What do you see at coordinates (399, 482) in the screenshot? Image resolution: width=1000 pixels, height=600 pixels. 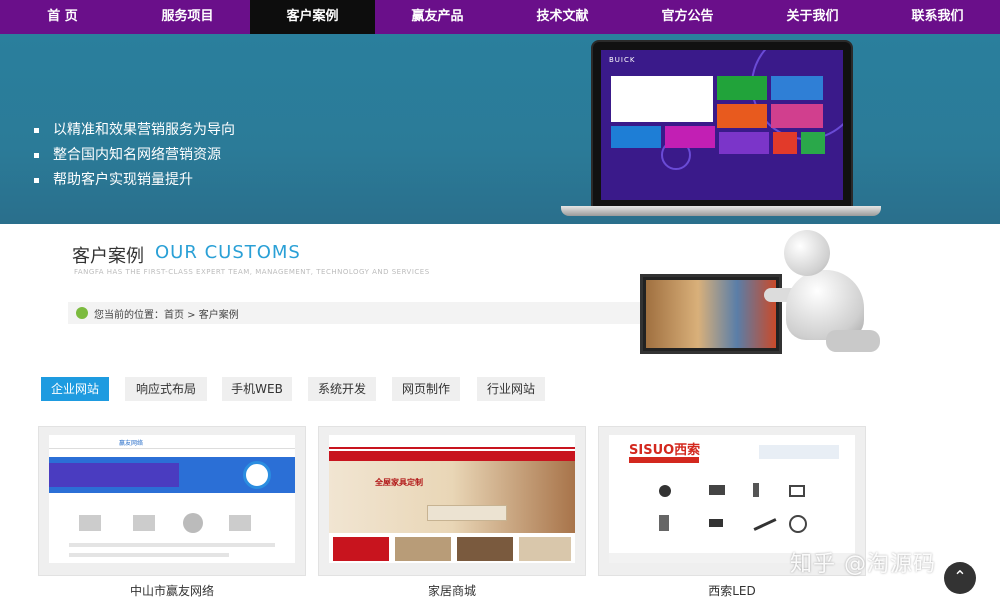 I see `thumb-brand: 全屋家具定制` at bounding box center [399, 482].